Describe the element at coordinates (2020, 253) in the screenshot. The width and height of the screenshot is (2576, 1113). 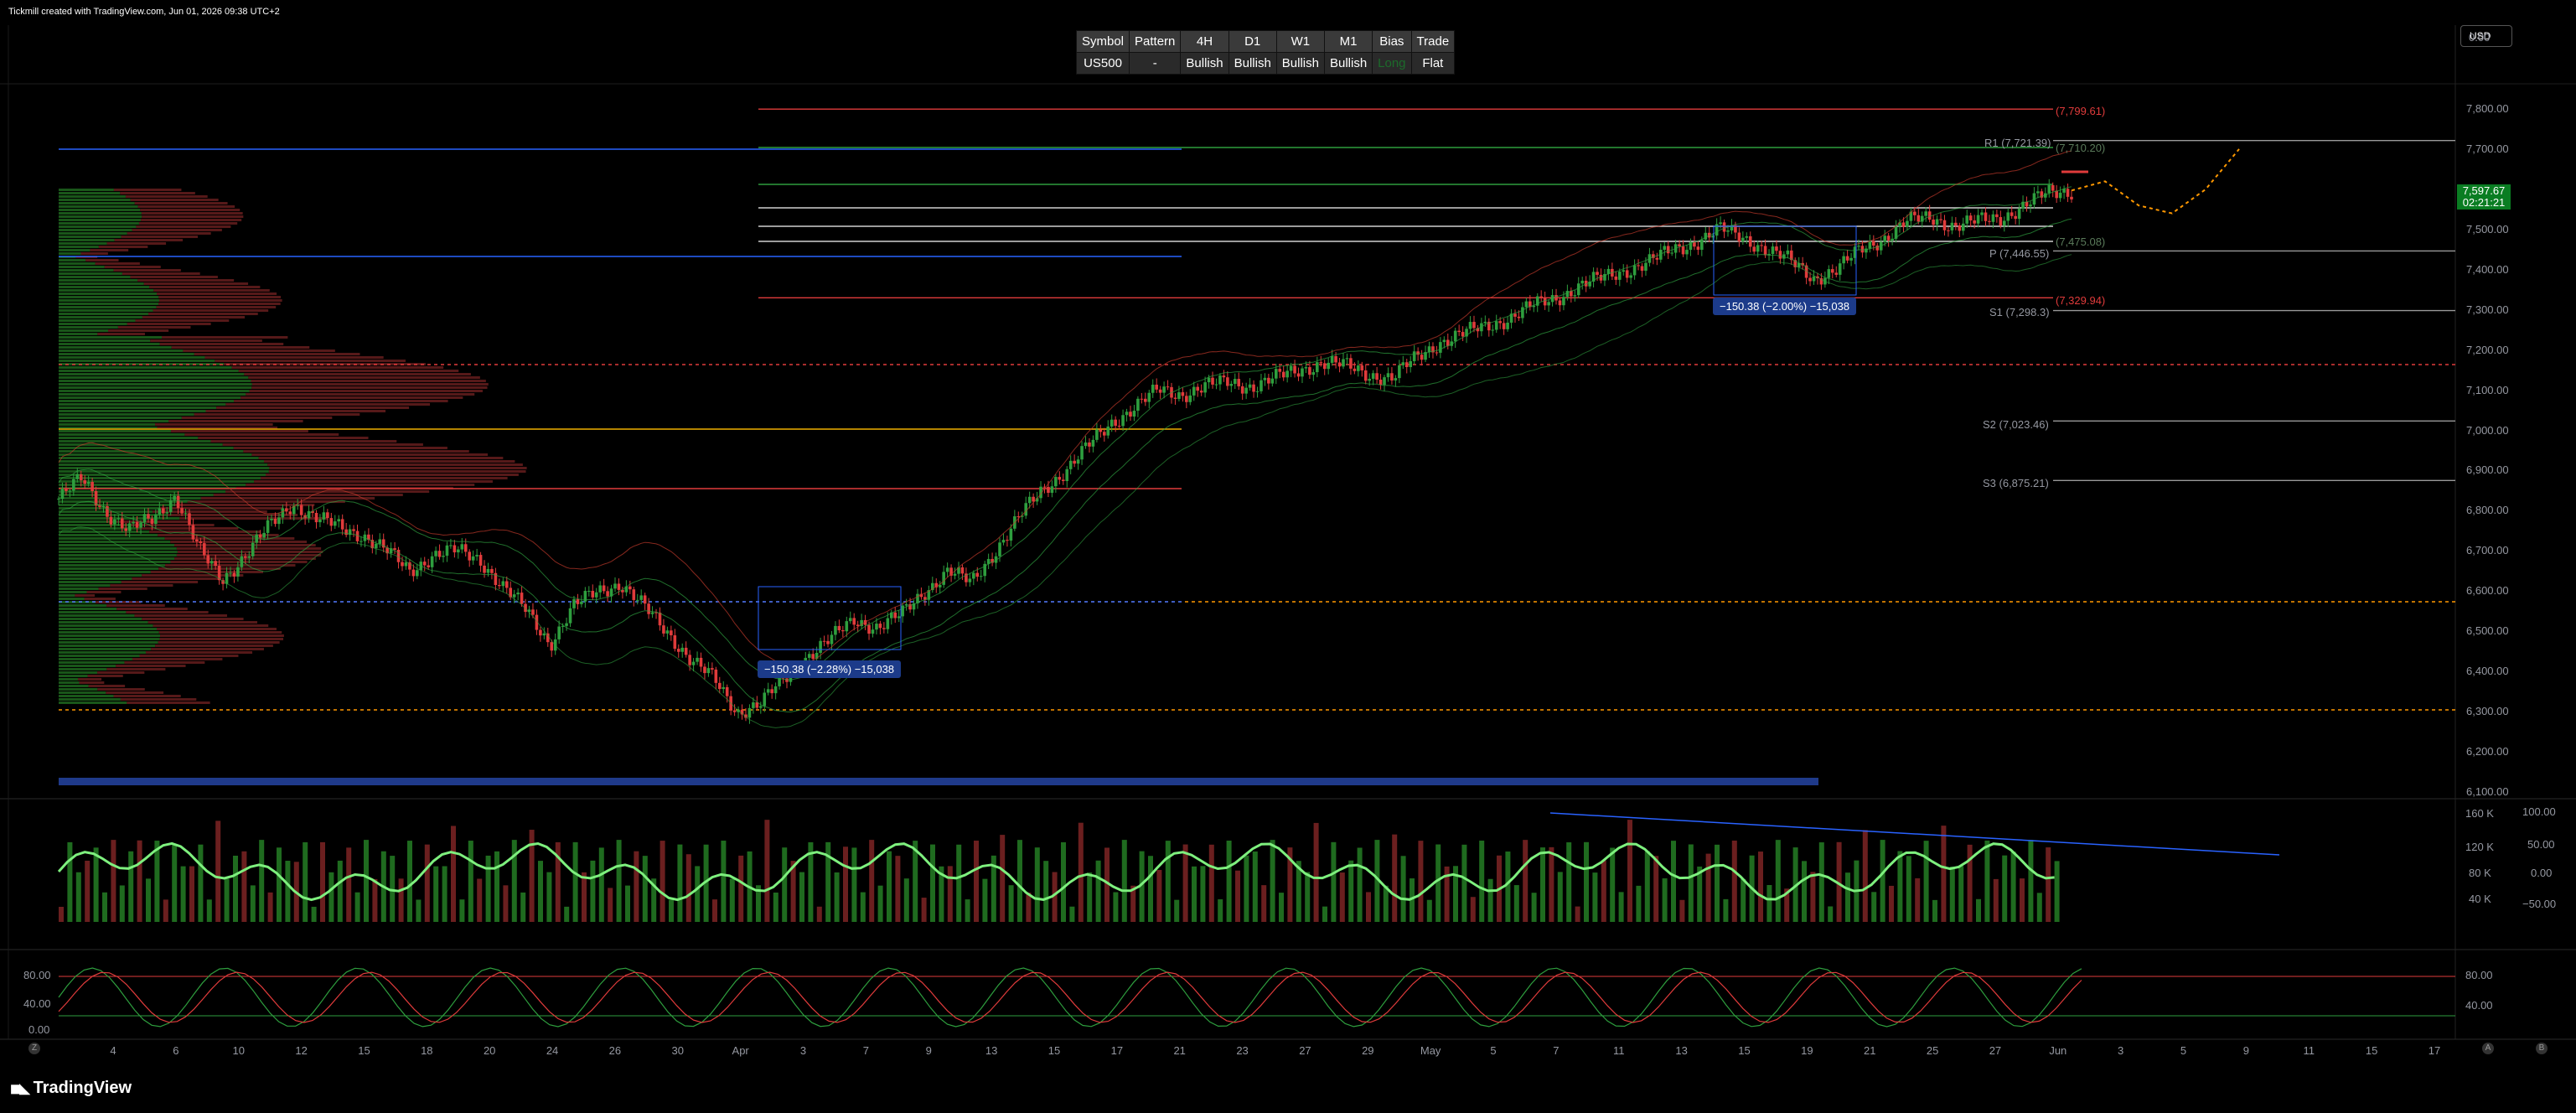
I see `pivot-p-label: P (7,446.55)` at that location.